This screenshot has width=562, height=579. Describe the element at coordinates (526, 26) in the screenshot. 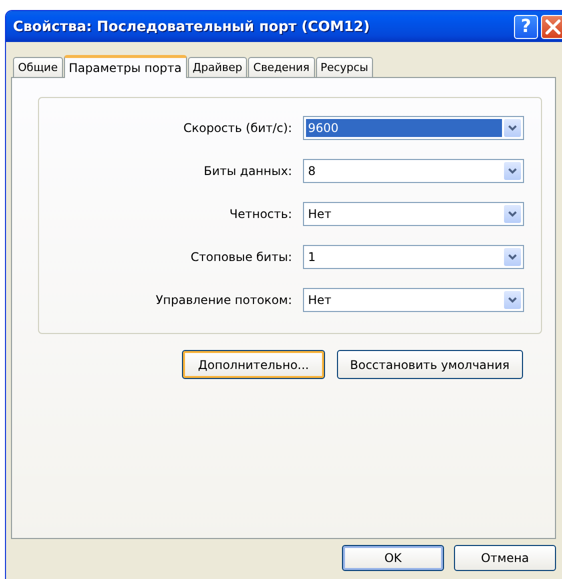

I see `help-button: ?` at that location.